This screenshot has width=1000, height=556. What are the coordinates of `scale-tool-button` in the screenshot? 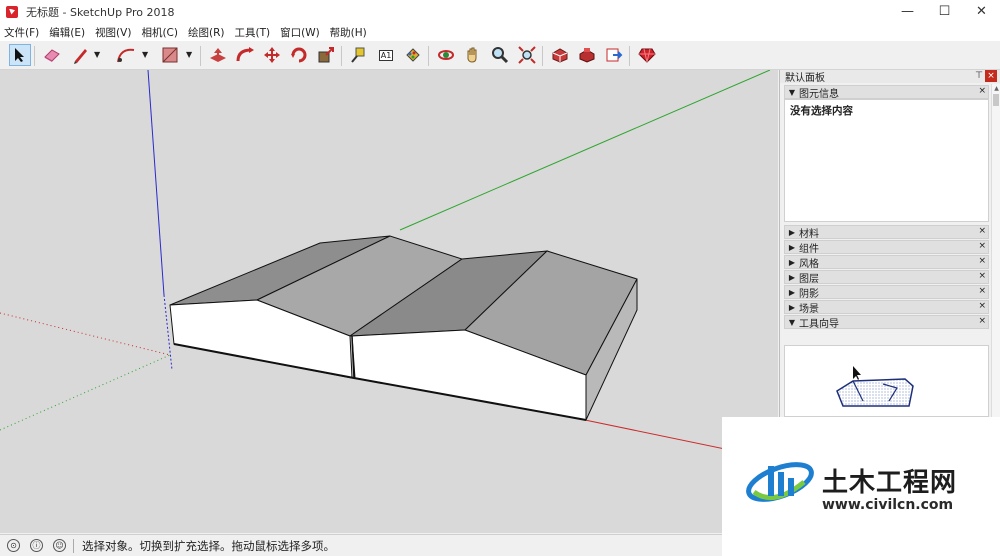 It's located at (326, 55).